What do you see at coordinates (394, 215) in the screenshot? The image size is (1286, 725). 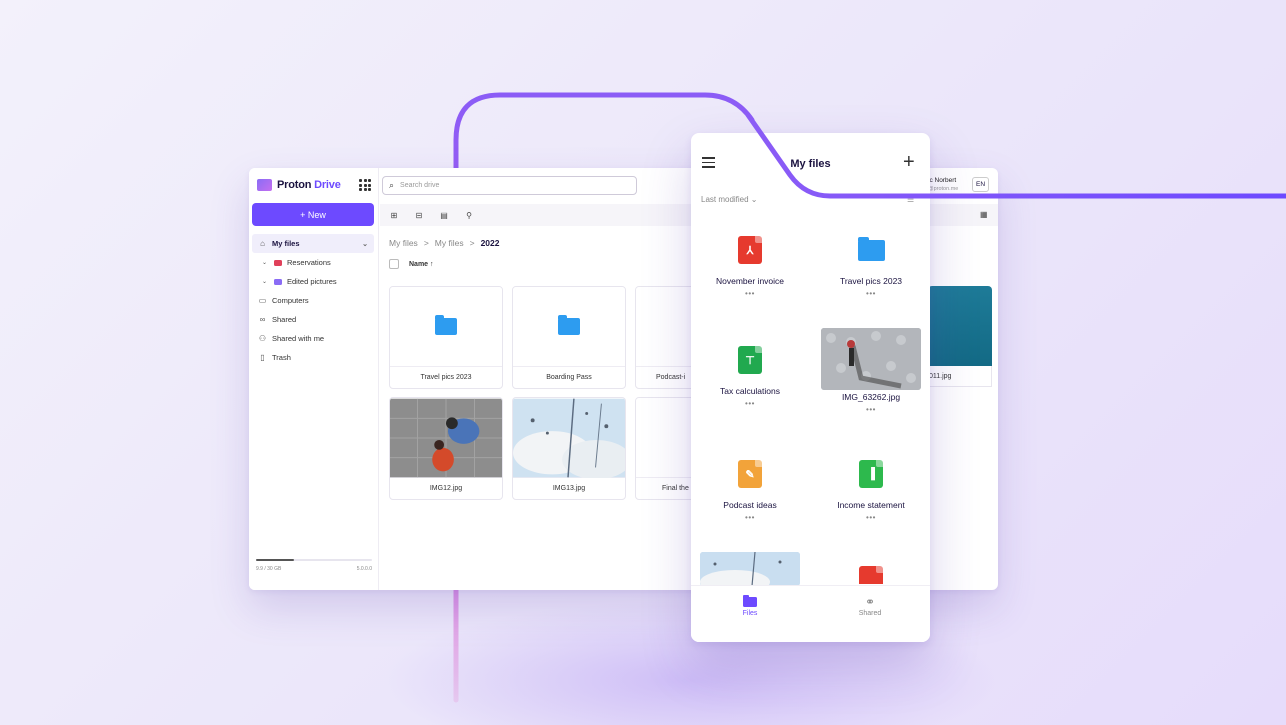 I see `new-folder-icon: ⊞` at bounding box center [394, 215].